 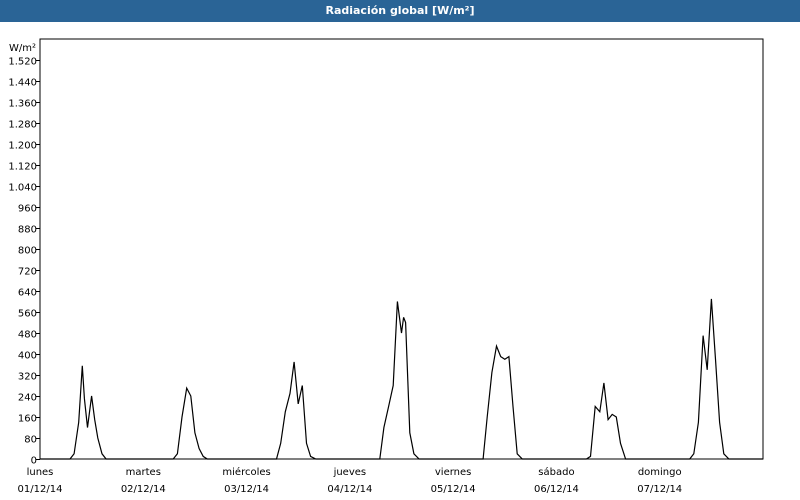 I want to click on y-tick-label: 1.200, so click(x=22, y=146).